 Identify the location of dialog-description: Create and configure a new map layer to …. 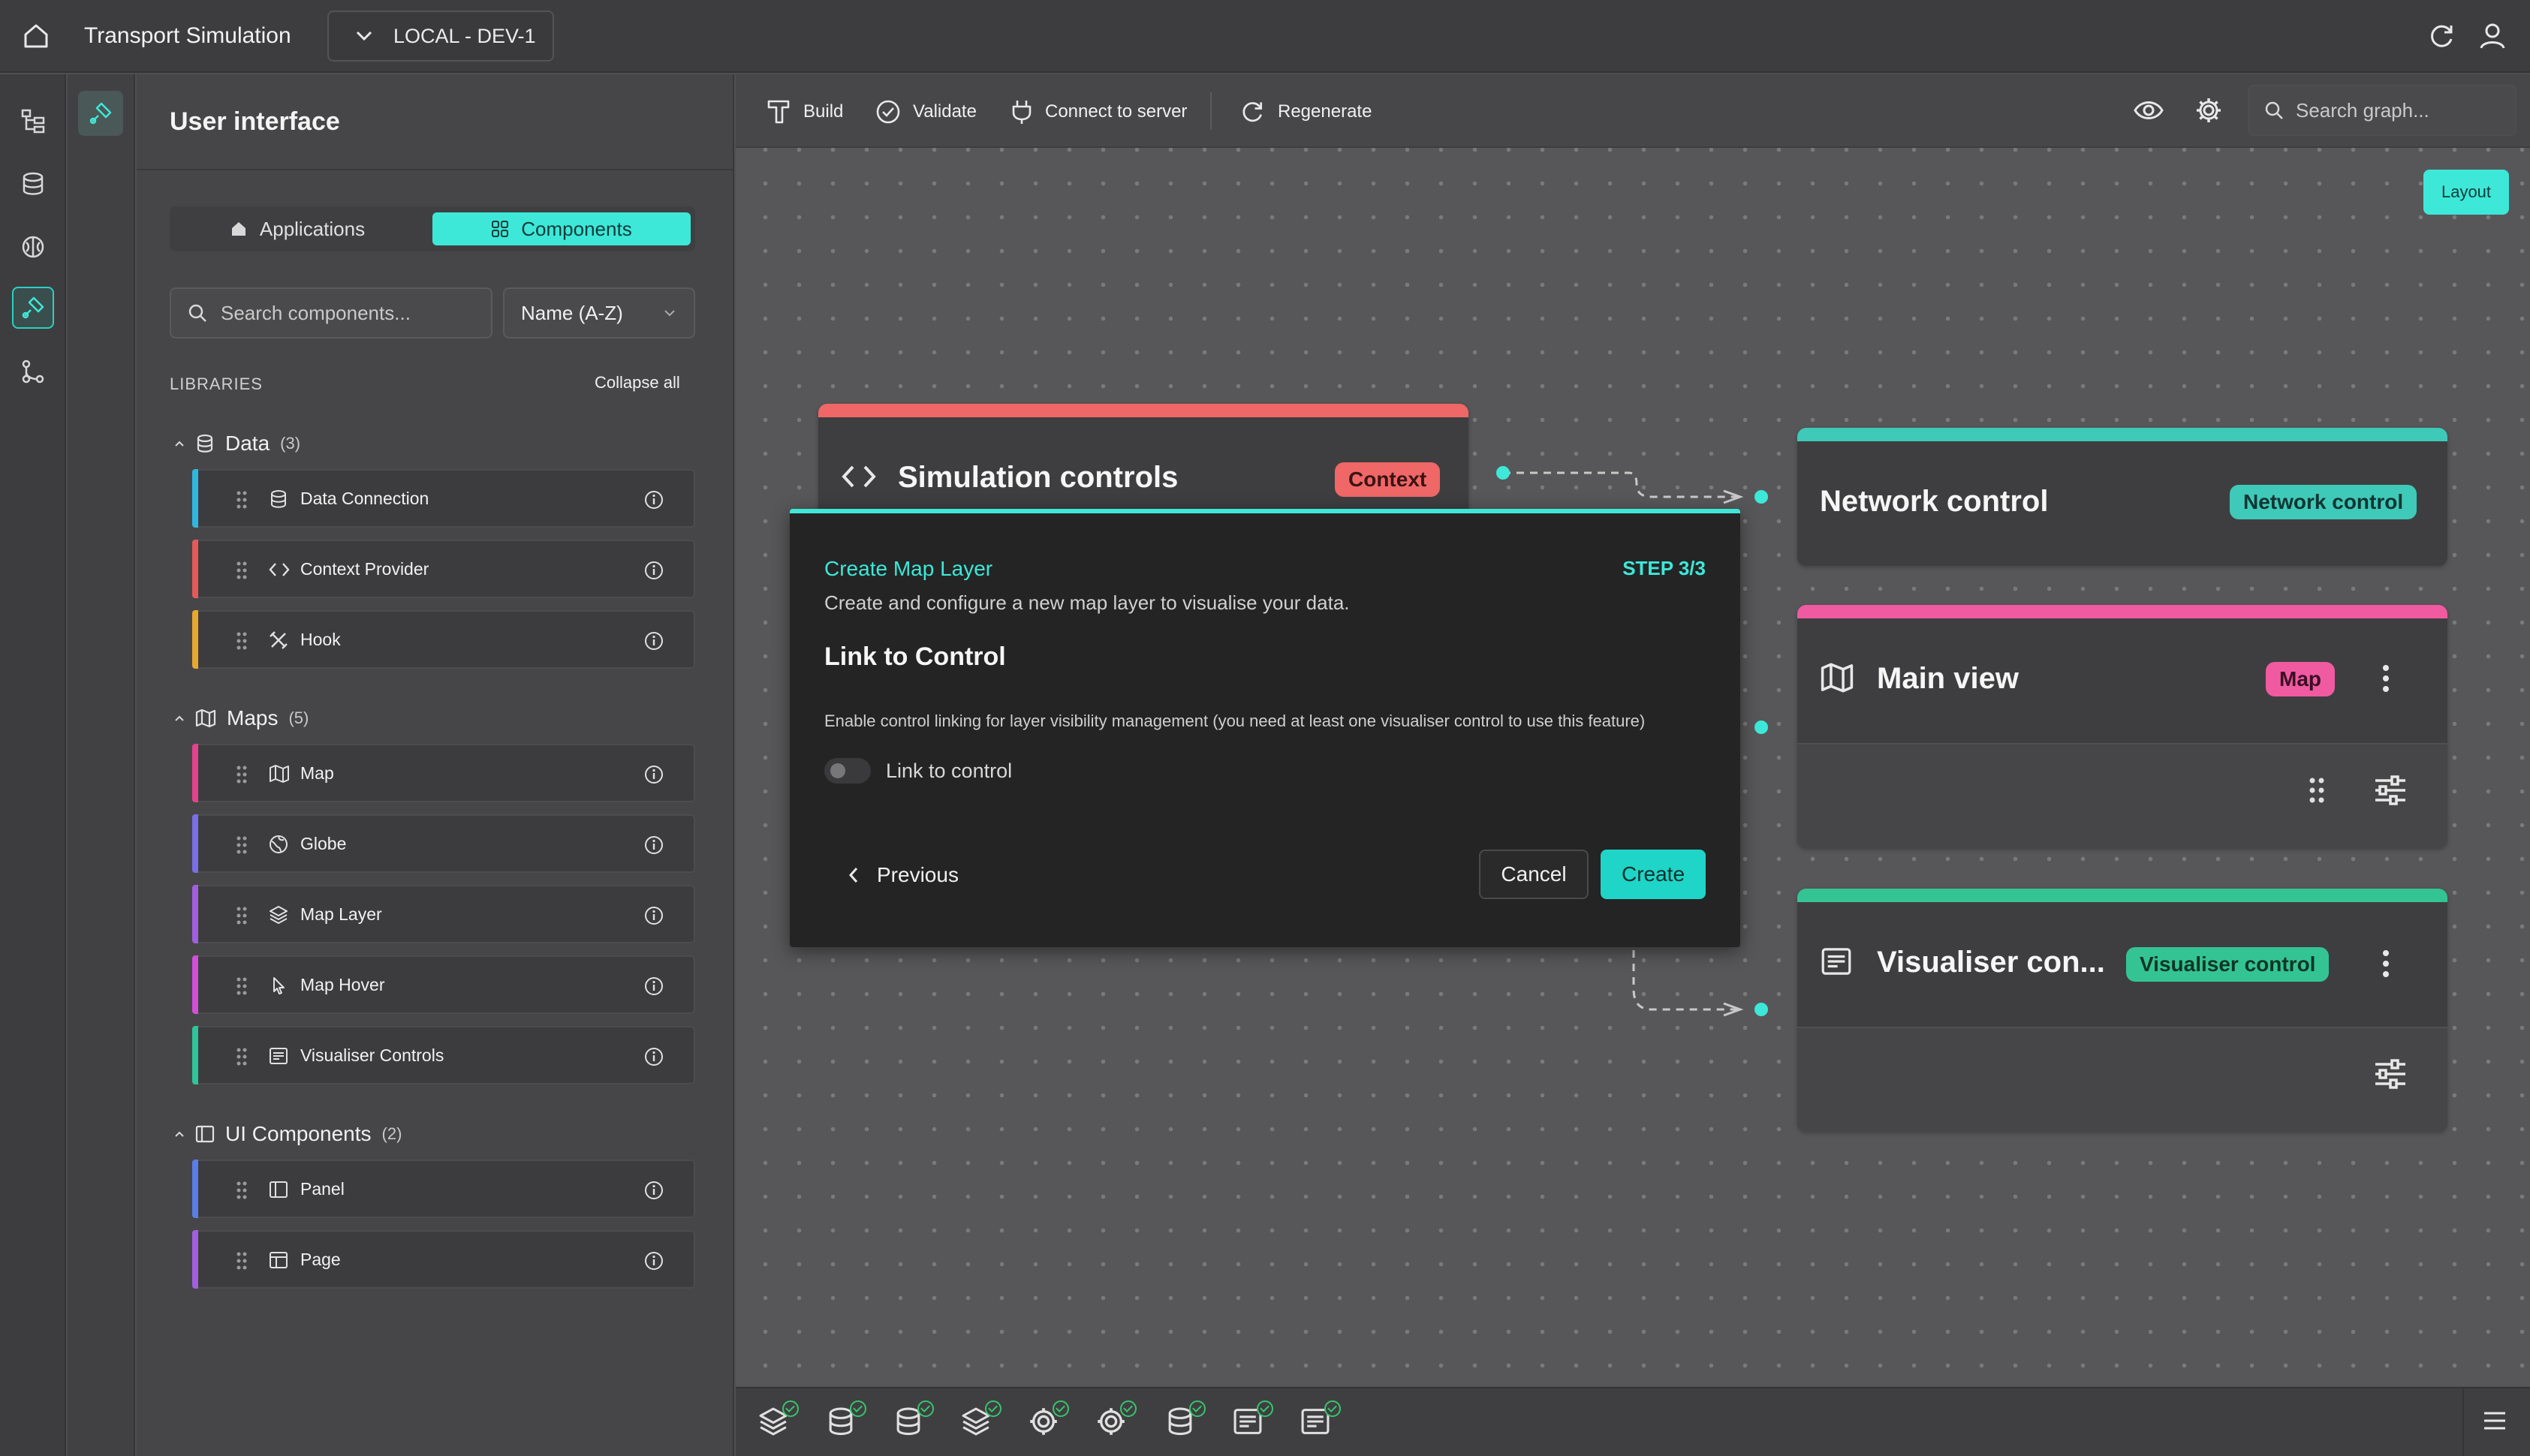
(1087, 602).